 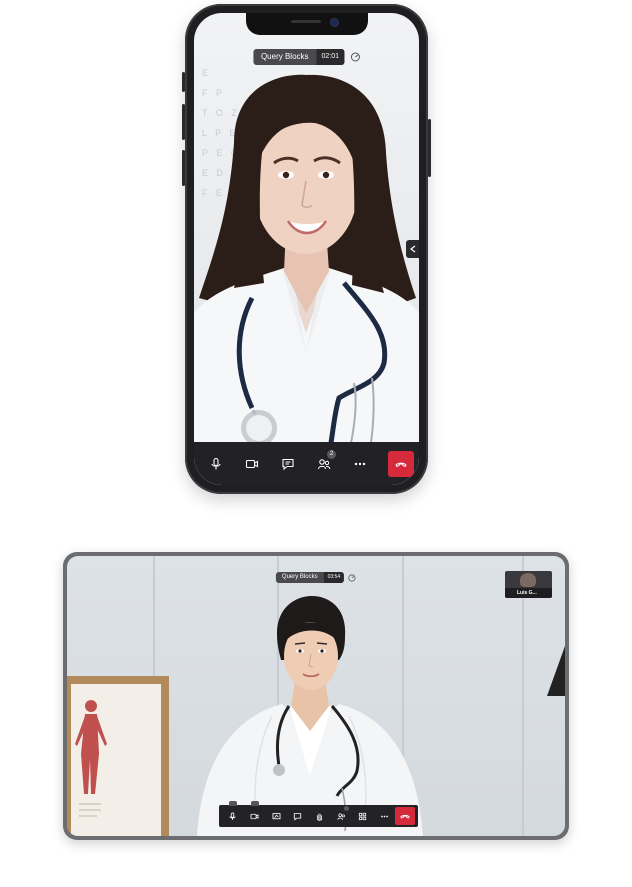 I want to click on collapse-panel-button, so click(x=412, y=249).